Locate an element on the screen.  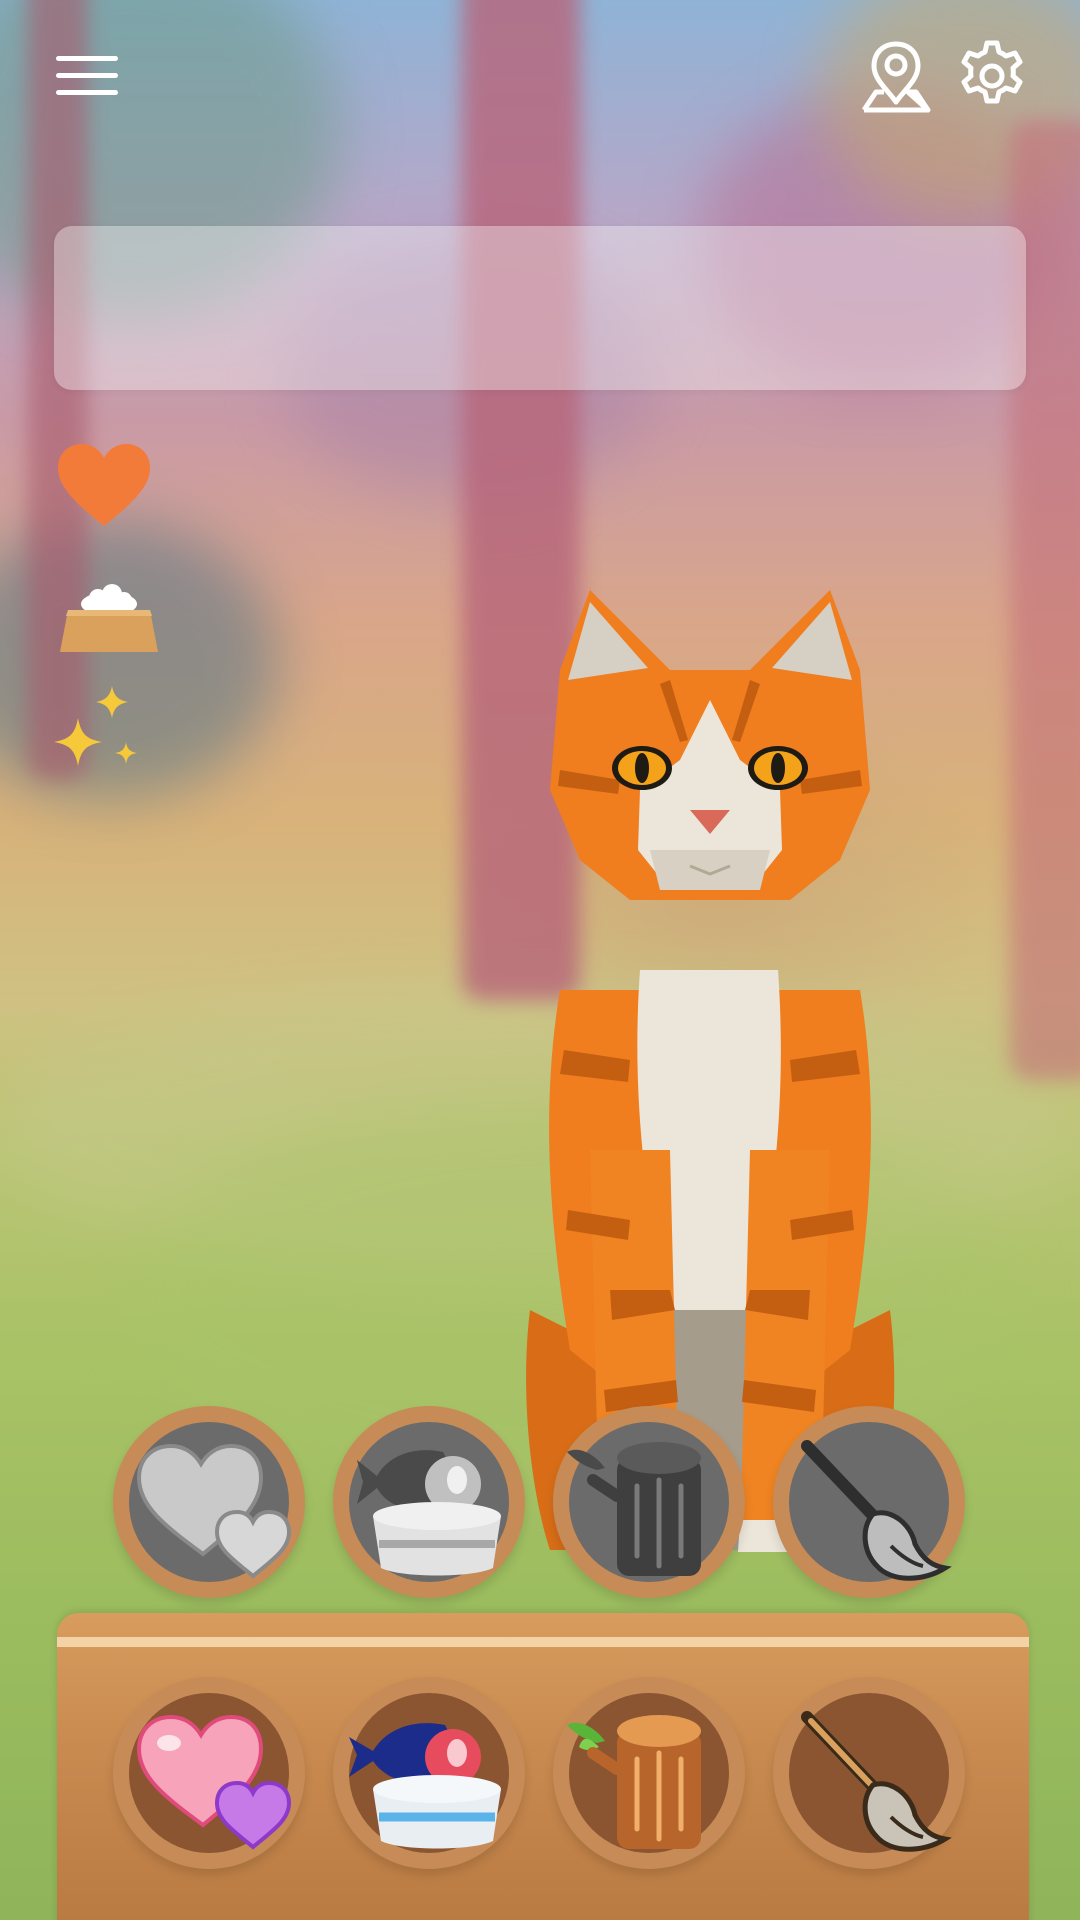
love-button is located at coordinates (209, 1773).